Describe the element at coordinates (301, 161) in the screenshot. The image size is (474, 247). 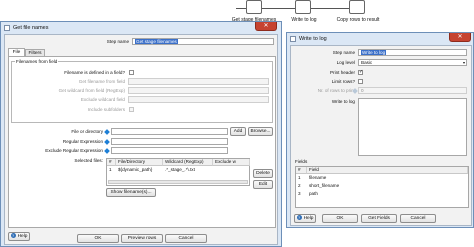
I see `fields-label: Fields` at that location.